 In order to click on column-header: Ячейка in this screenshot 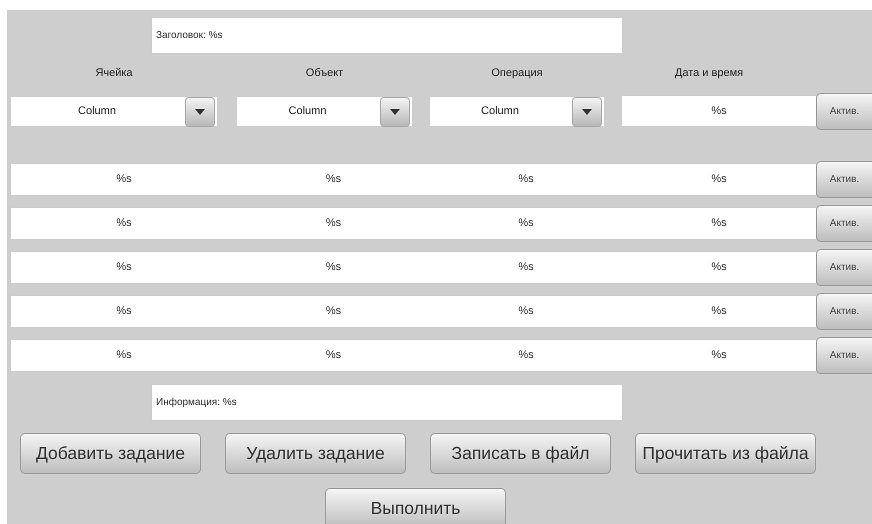, I will do `click(114, 73)`.